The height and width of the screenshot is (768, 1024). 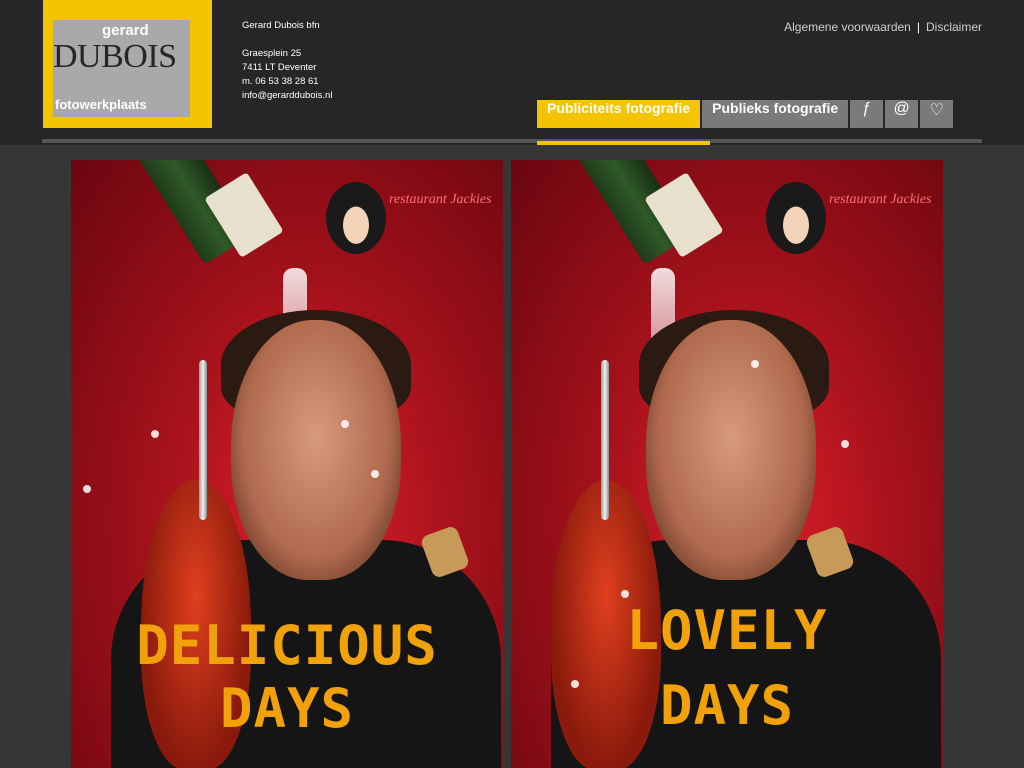 I want to click on contact-phone: m. 06 53 38 28 61, so click(x=280, y=81).